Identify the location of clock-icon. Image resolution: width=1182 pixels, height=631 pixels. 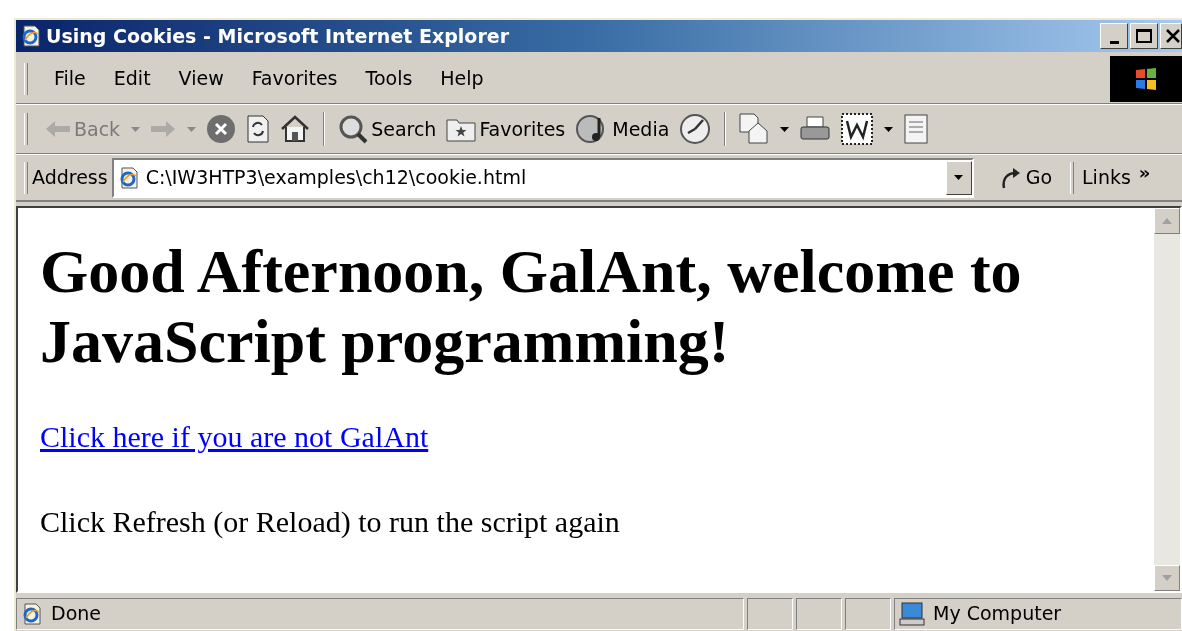
(695, 129).